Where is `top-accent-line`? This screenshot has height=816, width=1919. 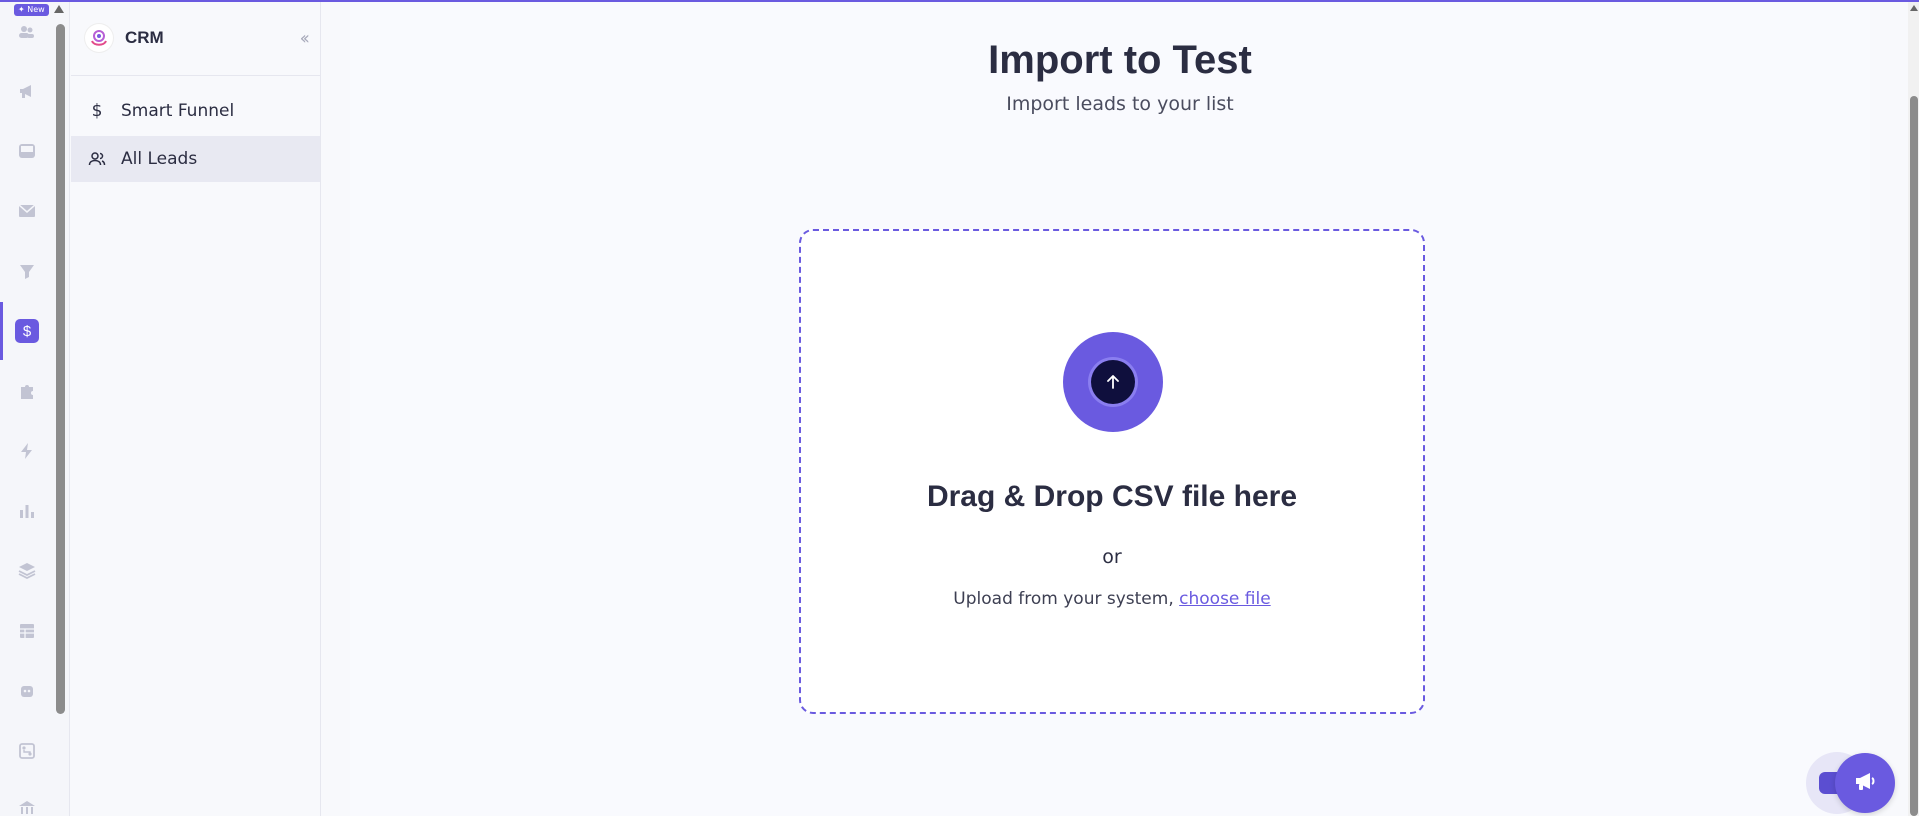 top-accent-line is located at coordinates (959, 1).